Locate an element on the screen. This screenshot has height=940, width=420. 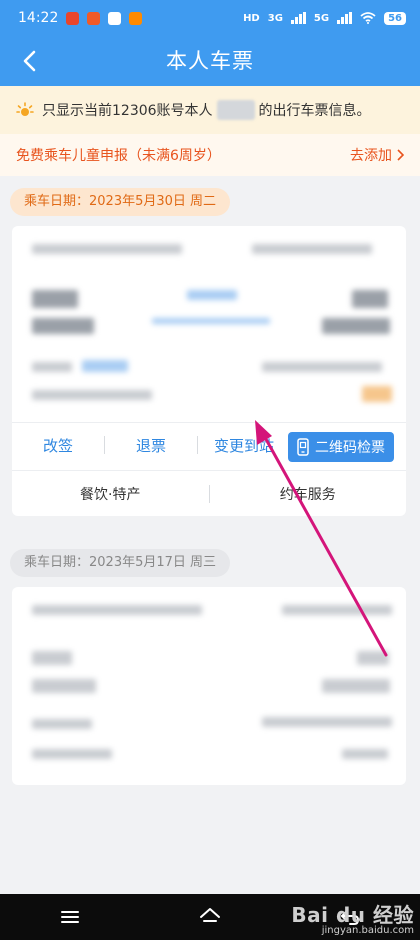
battery-indicator: 56 is located at coordinates (395, 18).